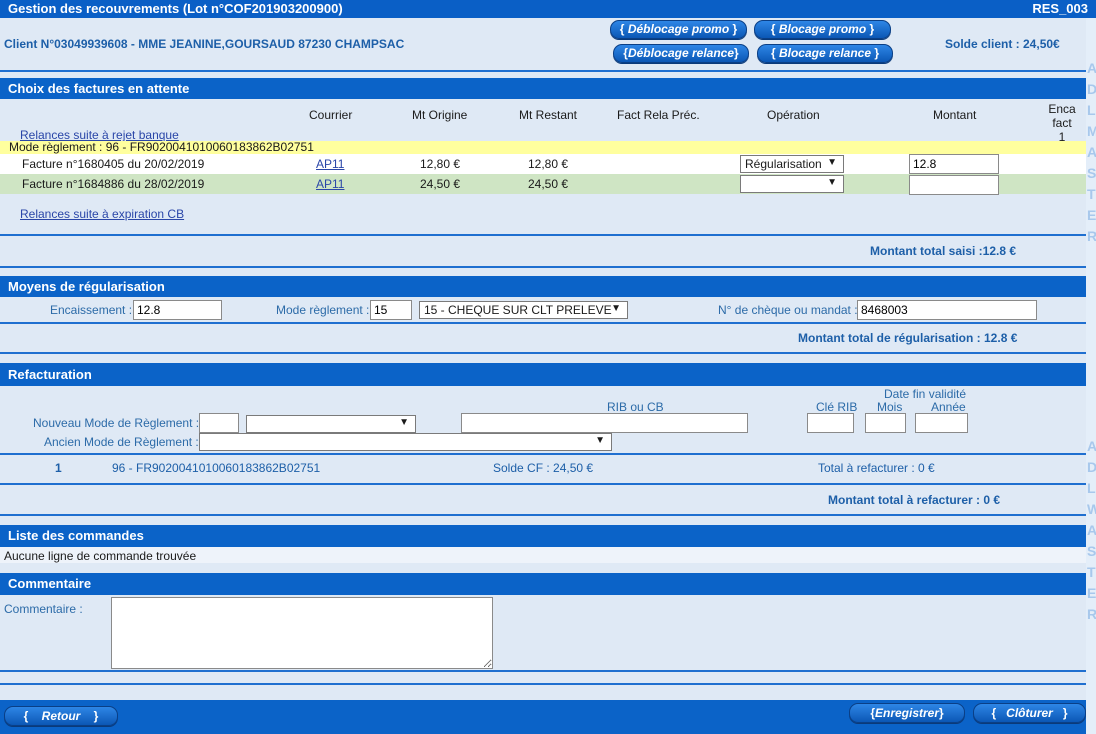 This screenshot has width=1096, height=734. I want to click on mois-input, so click(885, 423).